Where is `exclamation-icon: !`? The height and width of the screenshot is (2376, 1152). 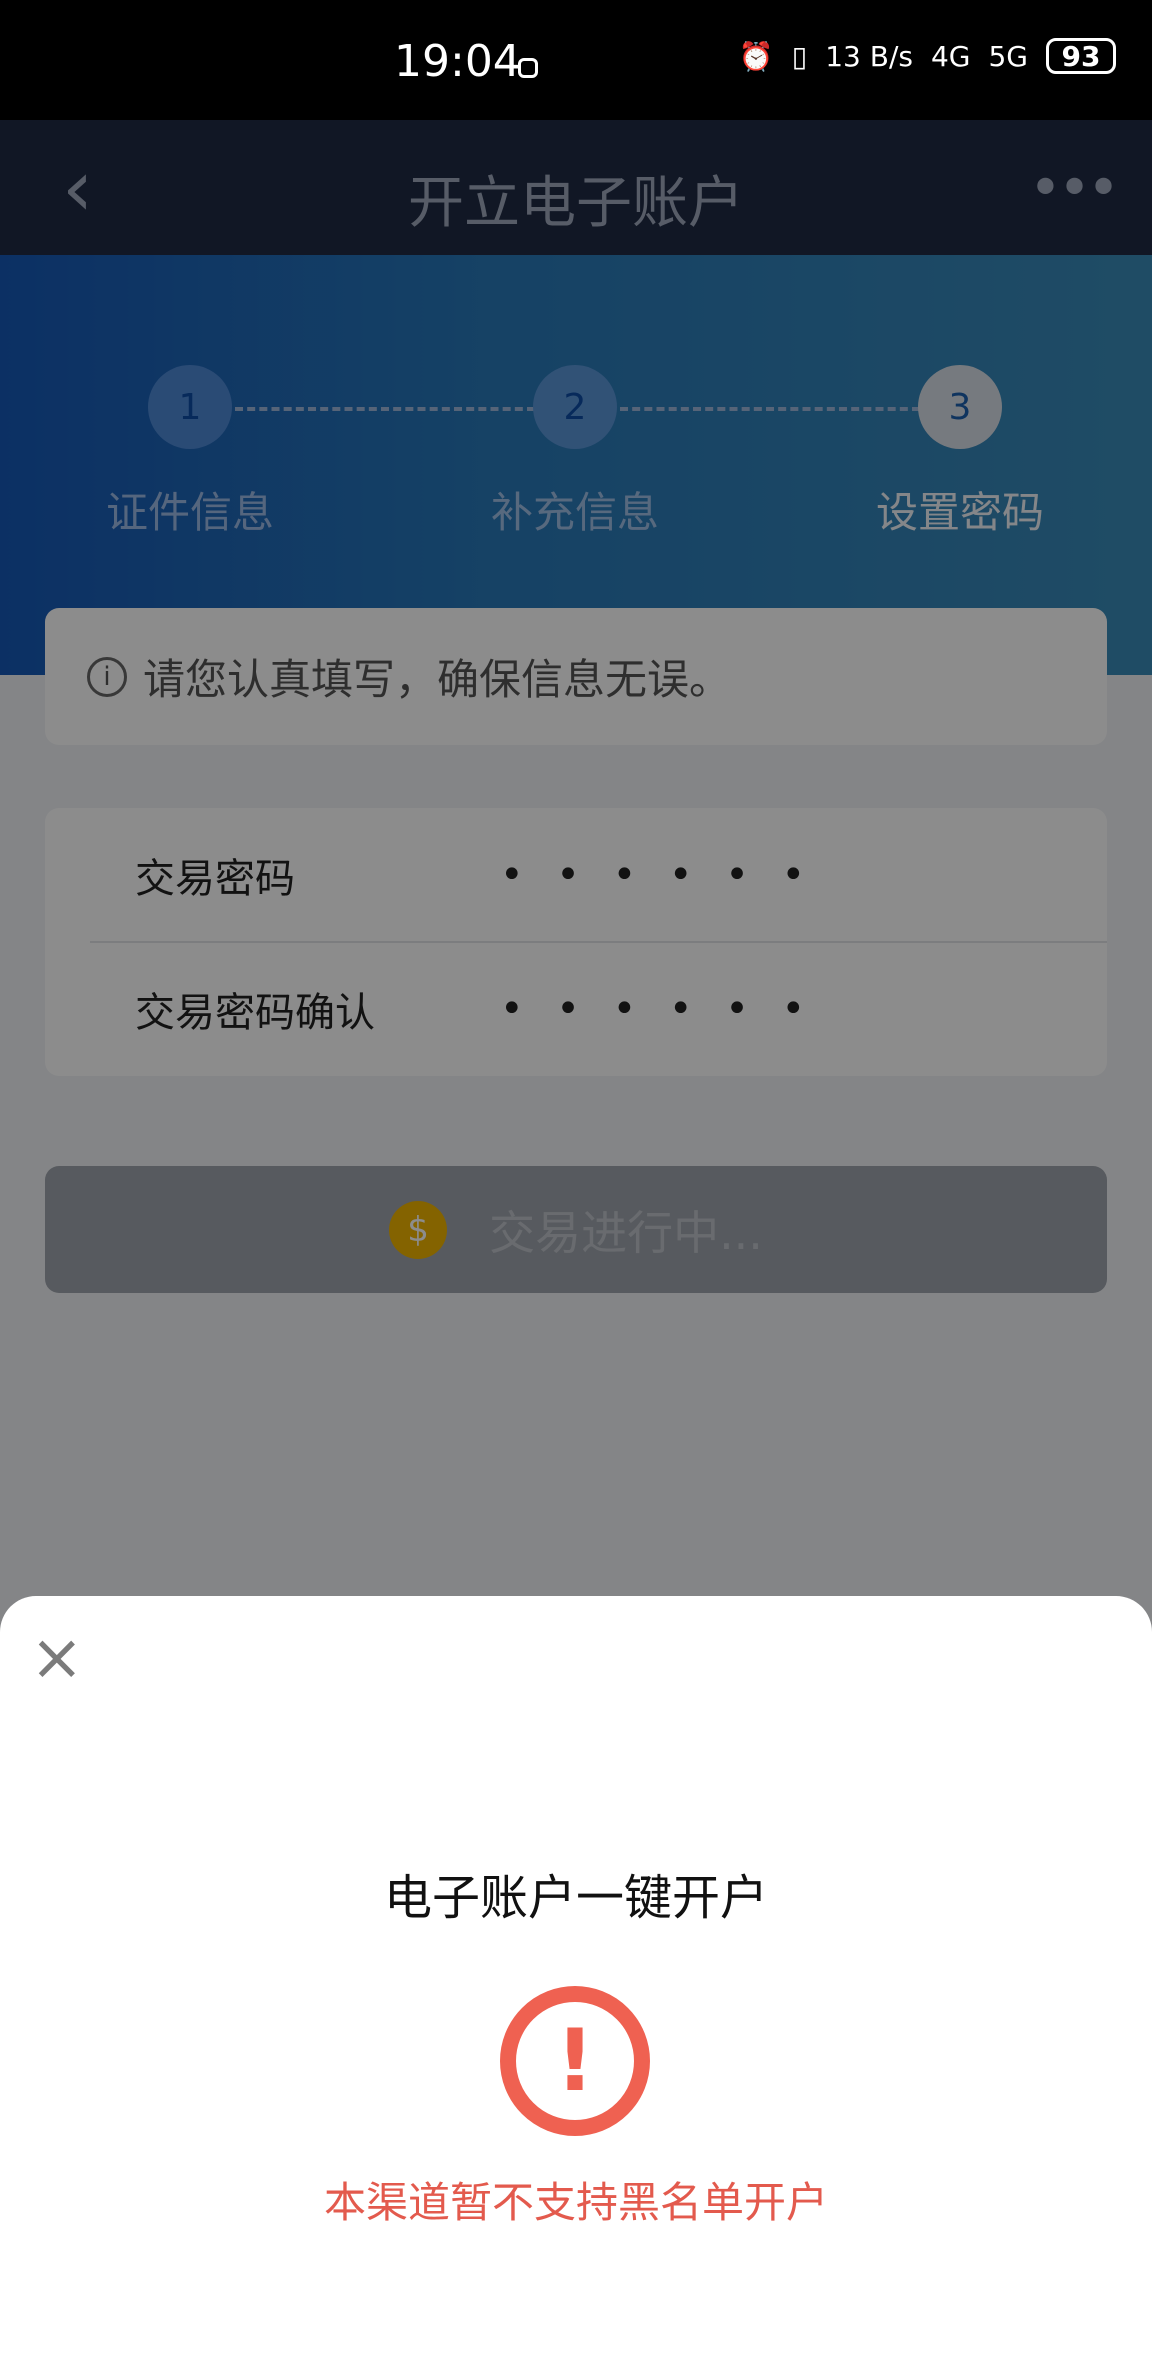
exclamation-icon: ! is located at coordinates (575, 2061).